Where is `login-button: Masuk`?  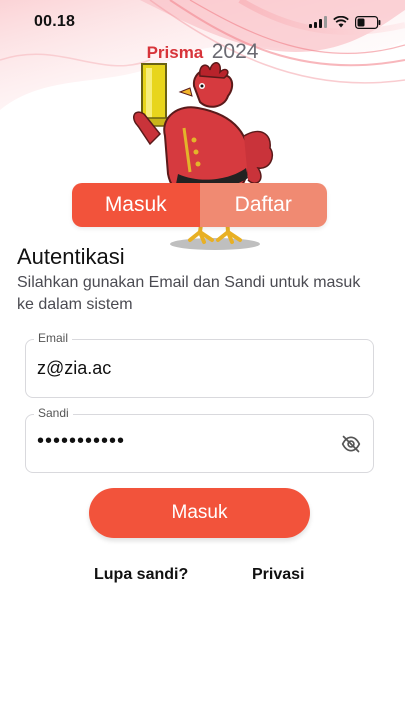
login-button: Masuk is located at coordinates (199, 513).